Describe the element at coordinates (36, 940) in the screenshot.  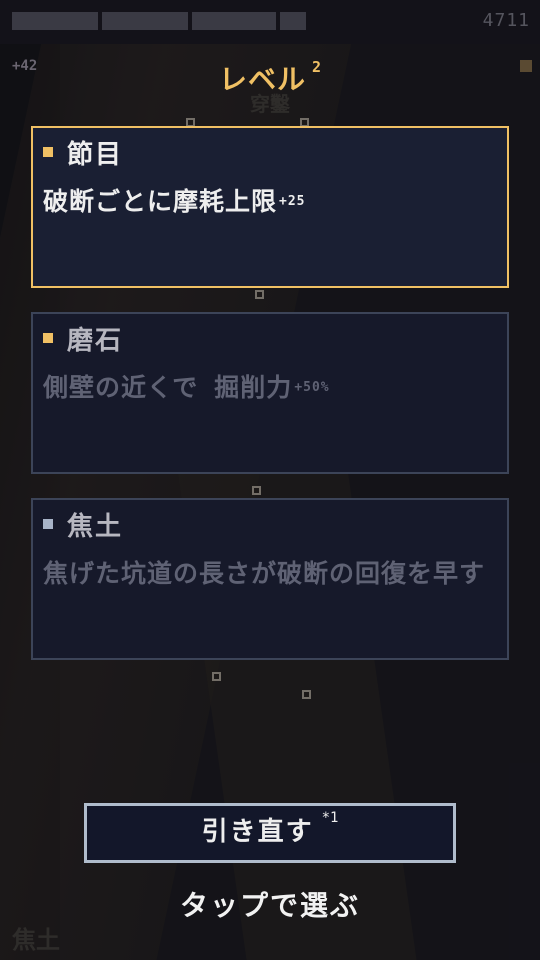
I see `zone-label: 焦土` at that location.